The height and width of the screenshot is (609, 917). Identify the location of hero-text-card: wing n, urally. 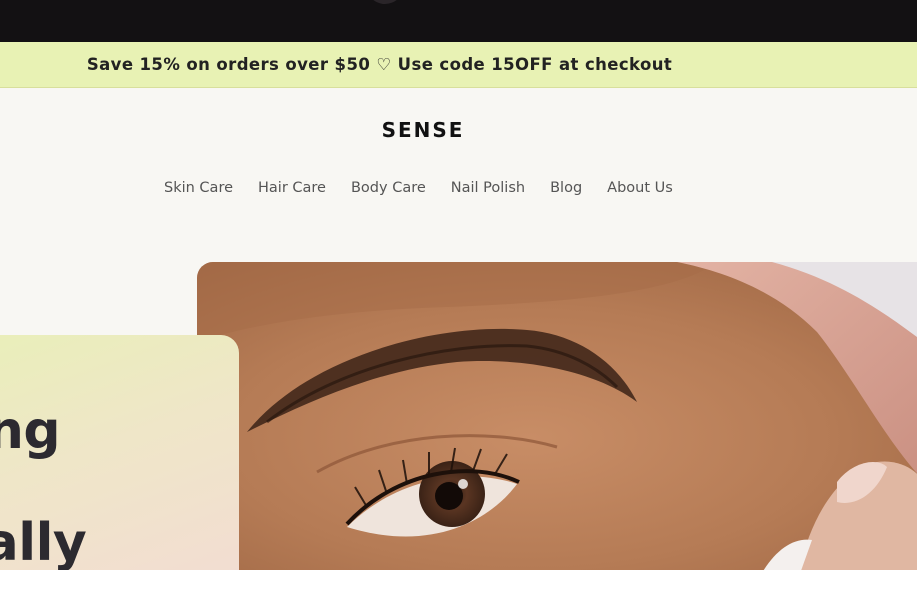
(119, 452).